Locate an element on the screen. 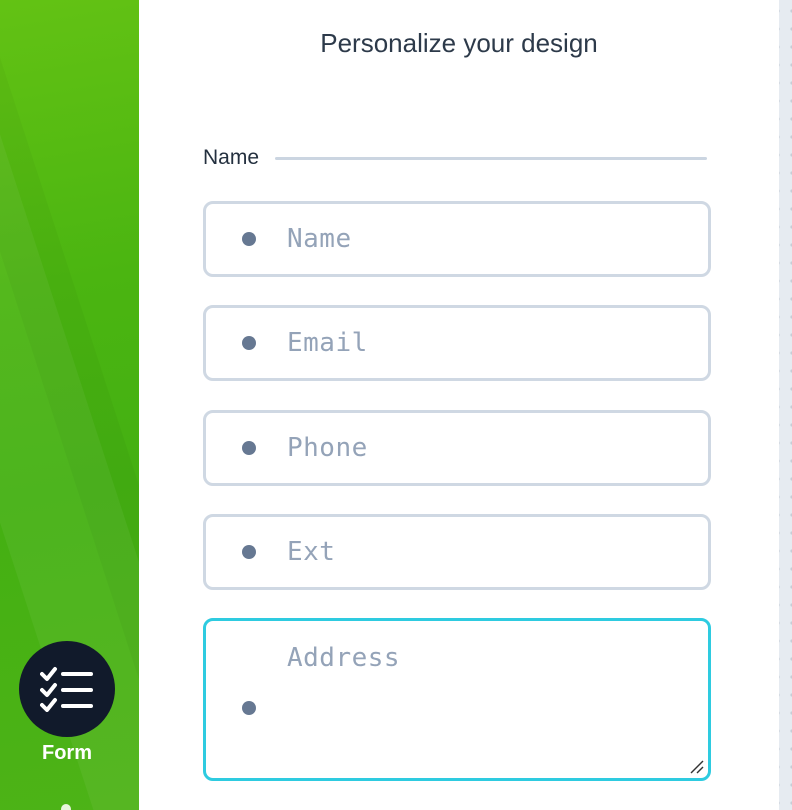  next-item-icon is located at coordinates (66, 807).